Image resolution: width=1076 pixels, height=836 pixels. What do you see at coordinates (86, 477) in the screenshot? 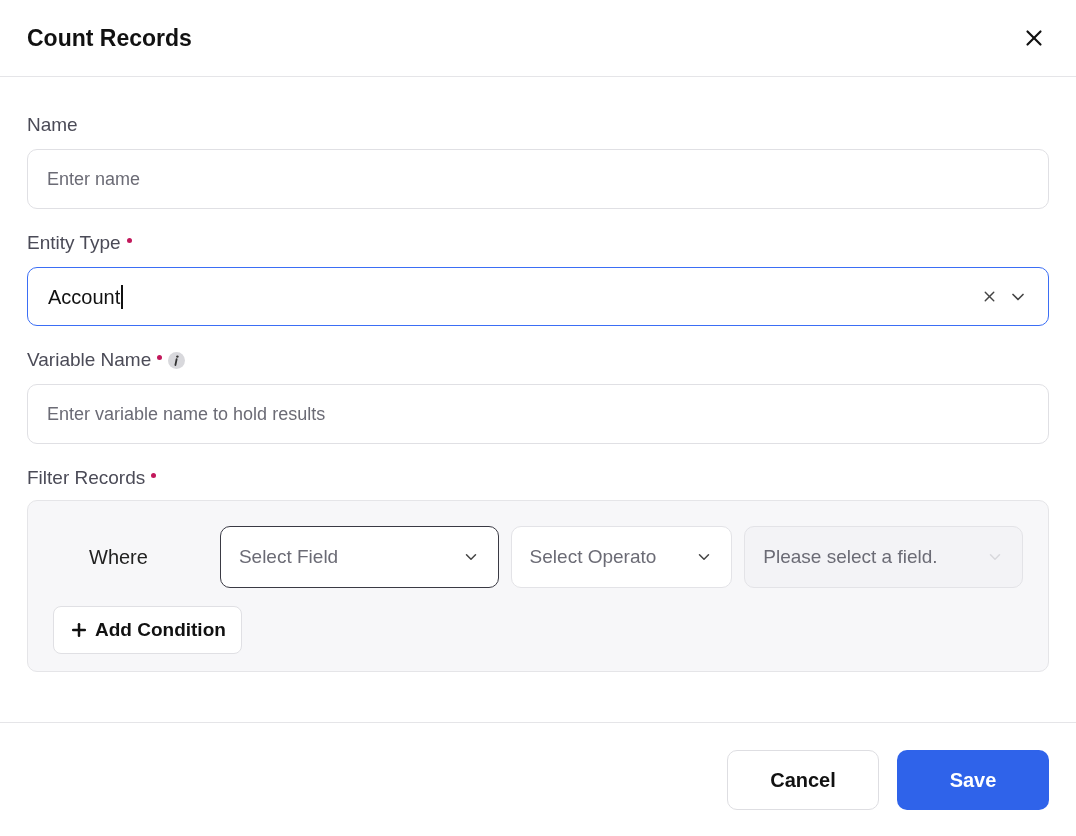
I see `field-label: Filter Records` at bounding box center [86, 477].